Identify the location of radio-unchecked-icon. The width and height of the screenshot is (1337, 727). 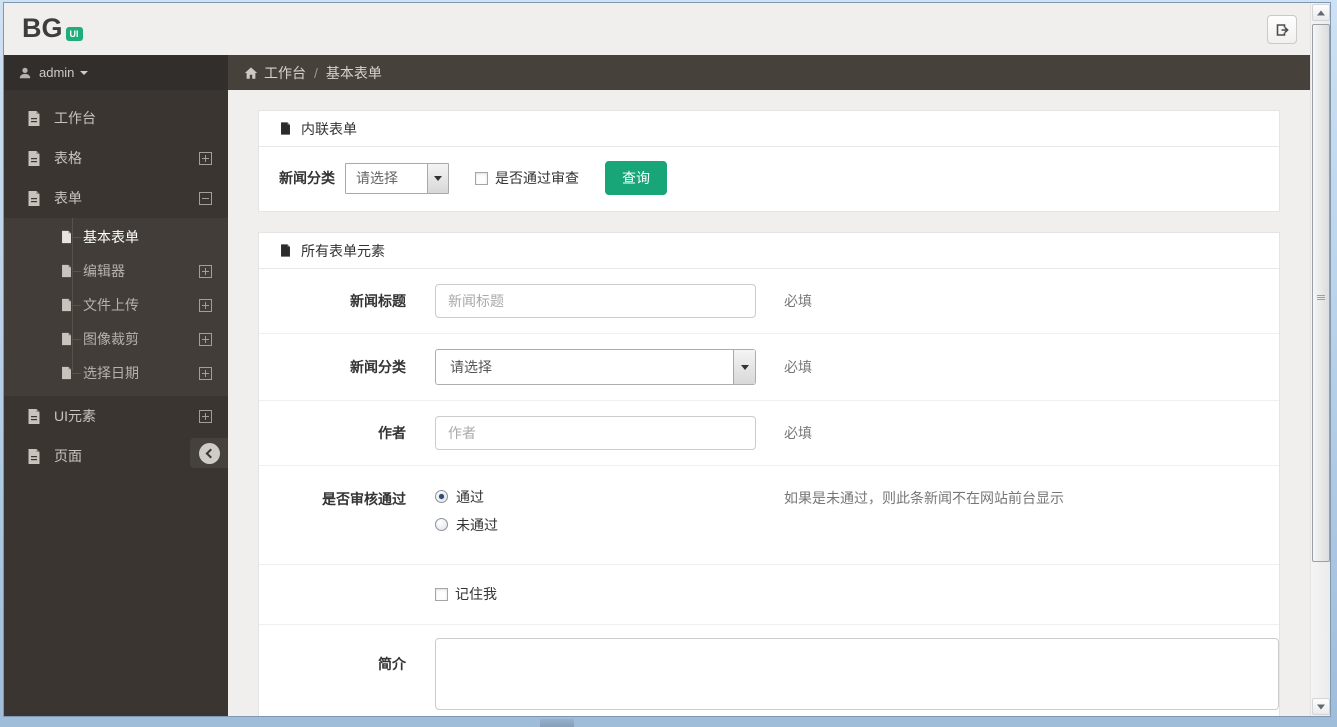
(441, 524).